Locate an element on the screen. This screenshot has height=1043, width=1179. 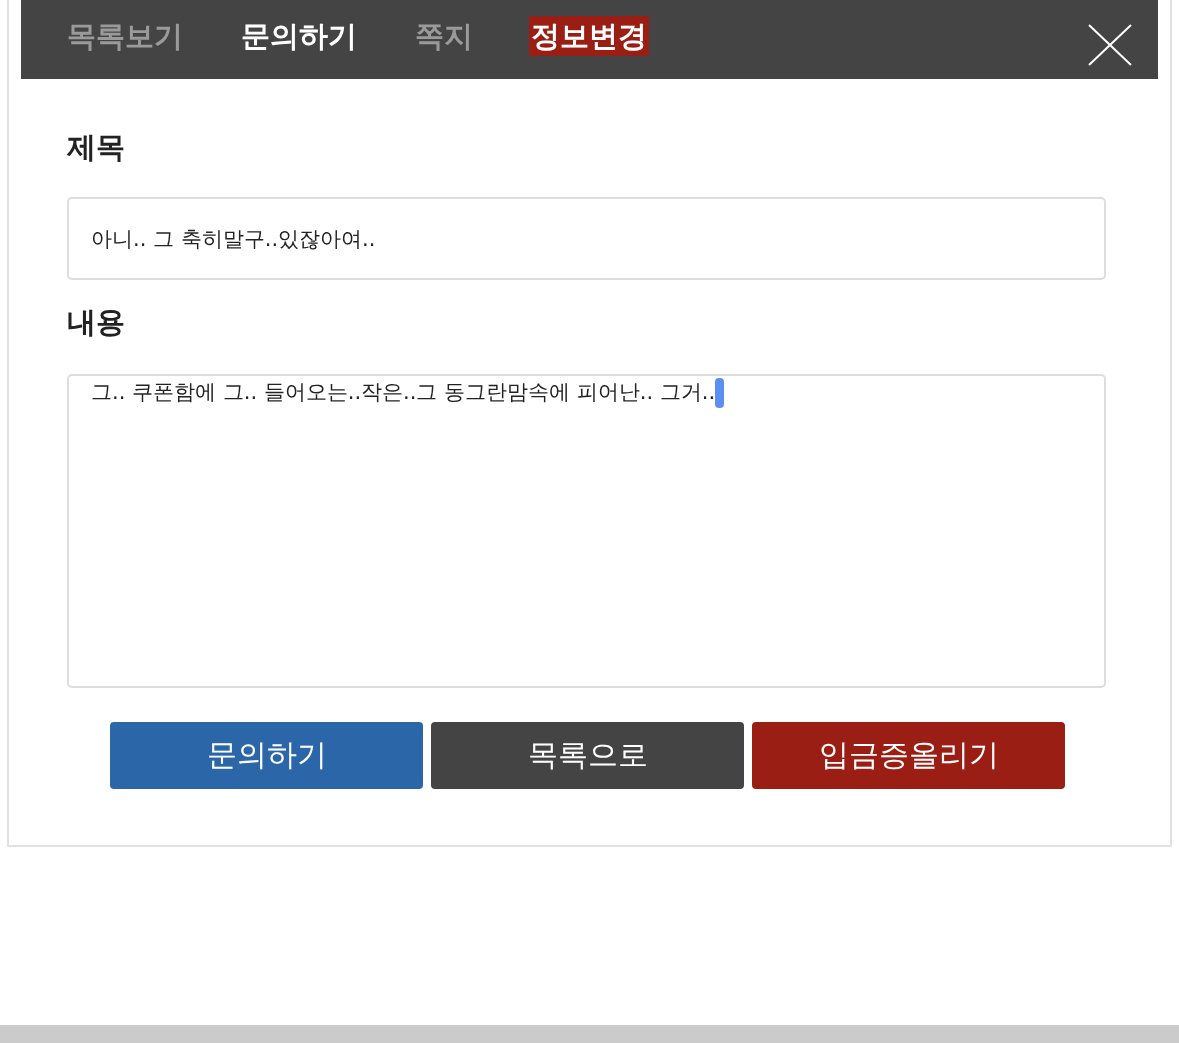
field-label: 제목 is located at coordinates (96, 147).